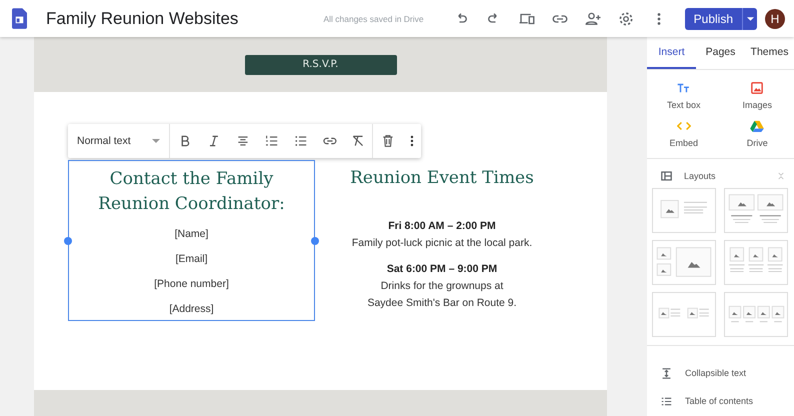  What do you see at coordinates (412, 141) in the screenshot?
I see `more-icon` at bounding box center [412, 141].